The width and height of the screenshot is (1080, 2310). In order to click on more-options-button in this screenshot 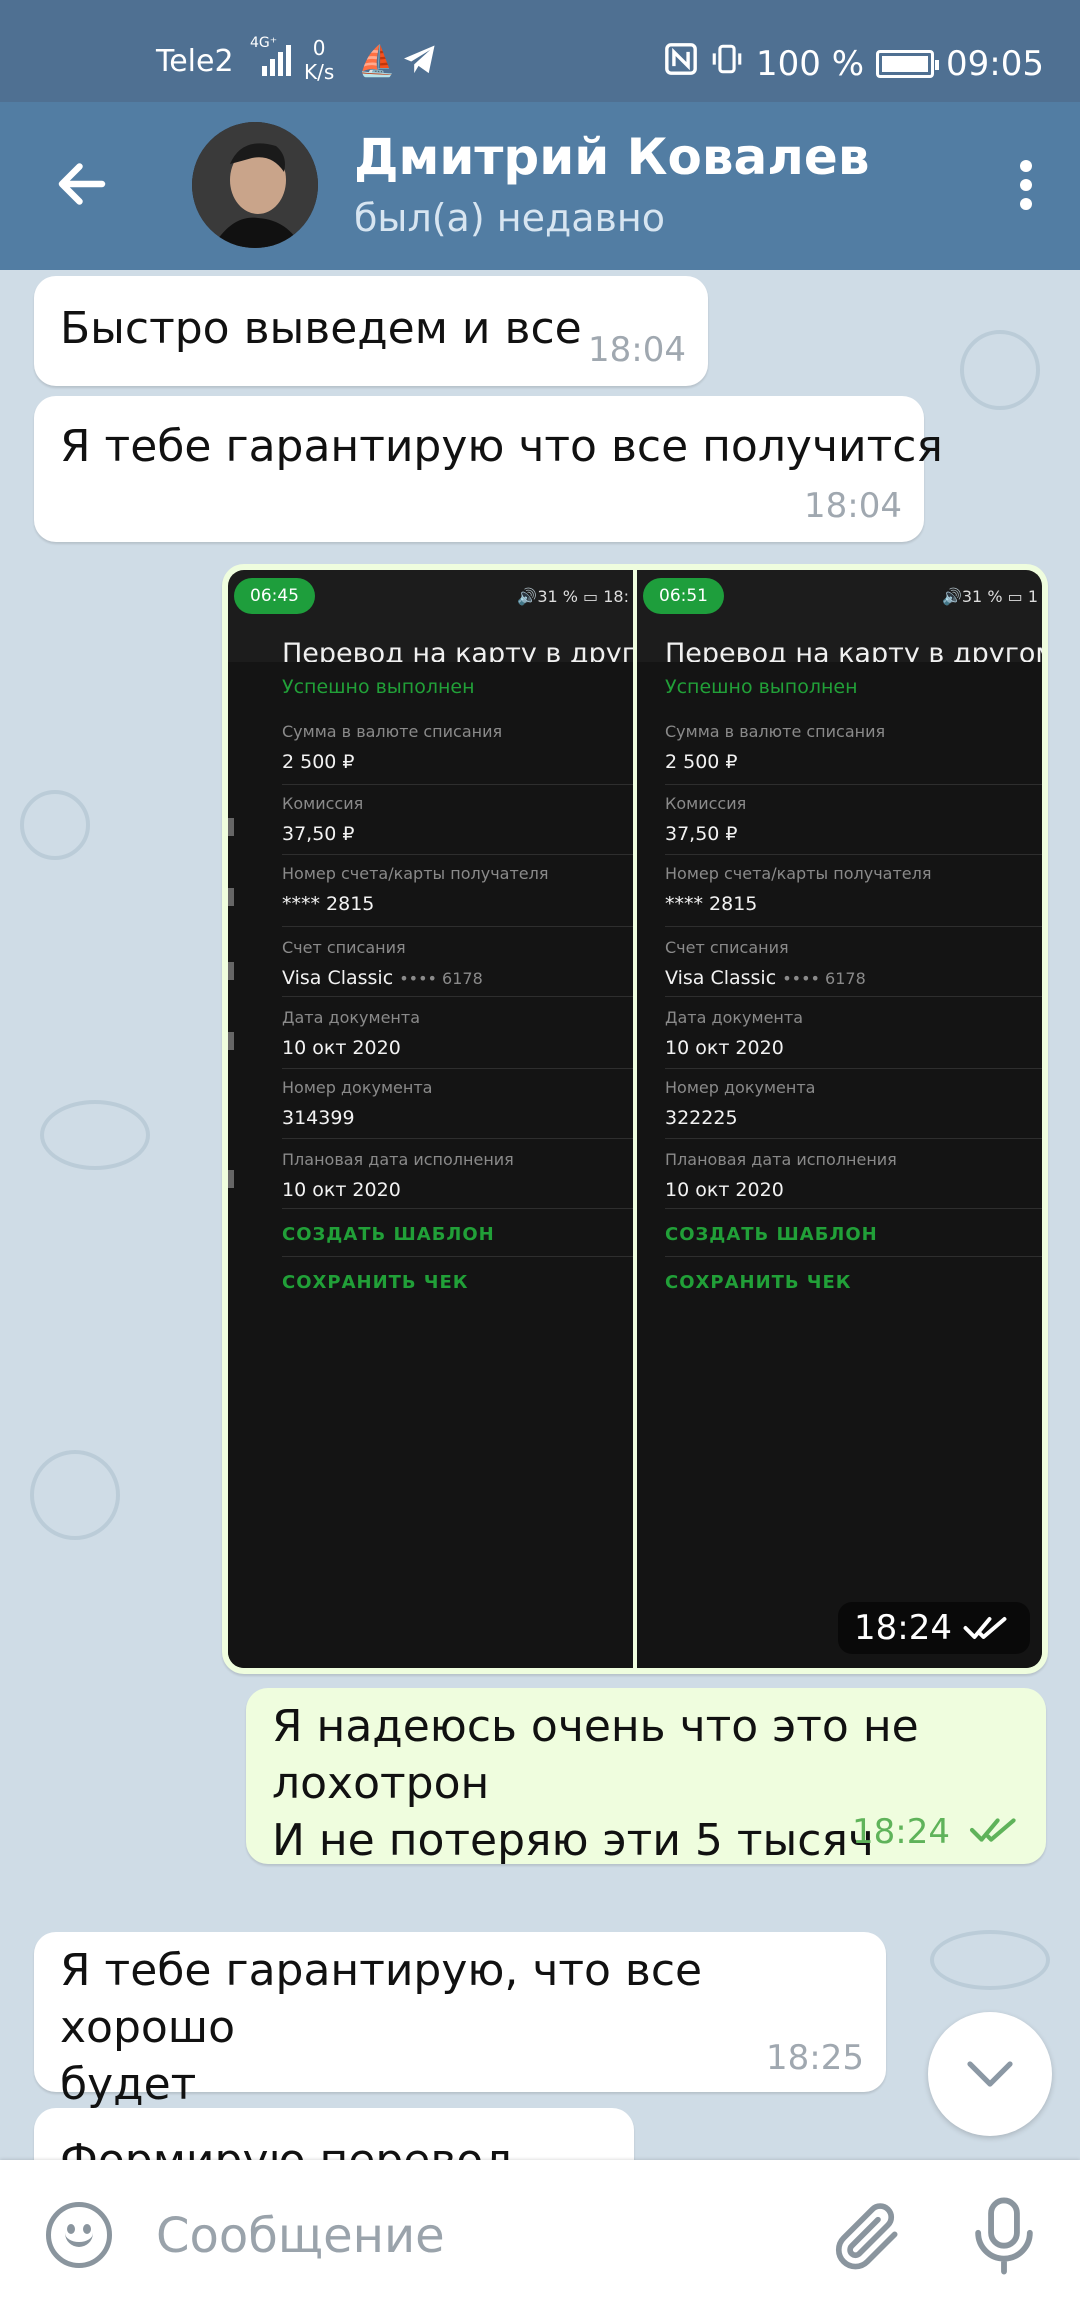, I will do `click(1025, 184)`.